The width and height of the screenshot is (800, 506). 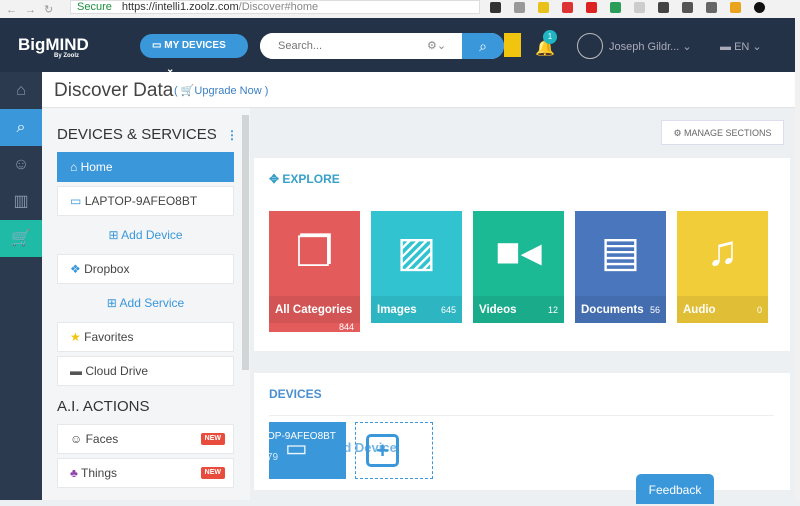 What do you see at coordinates (314, 251) in the screenshot?
I see `files-icon: ❐` at bounding box center [314, 251].